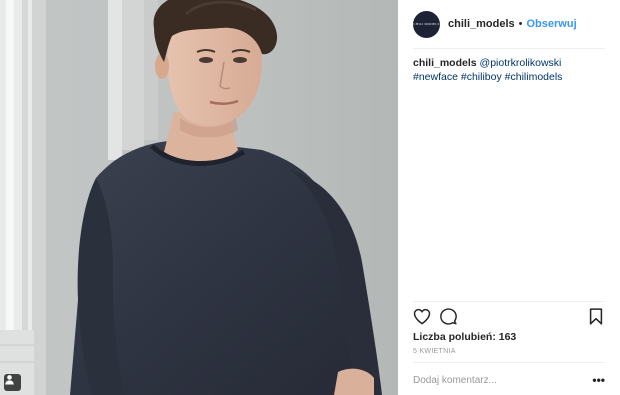  Describe the element at coordinates (481, 77) in the screenshot. I see `caption-hashtag: #chiliboy` at that location.